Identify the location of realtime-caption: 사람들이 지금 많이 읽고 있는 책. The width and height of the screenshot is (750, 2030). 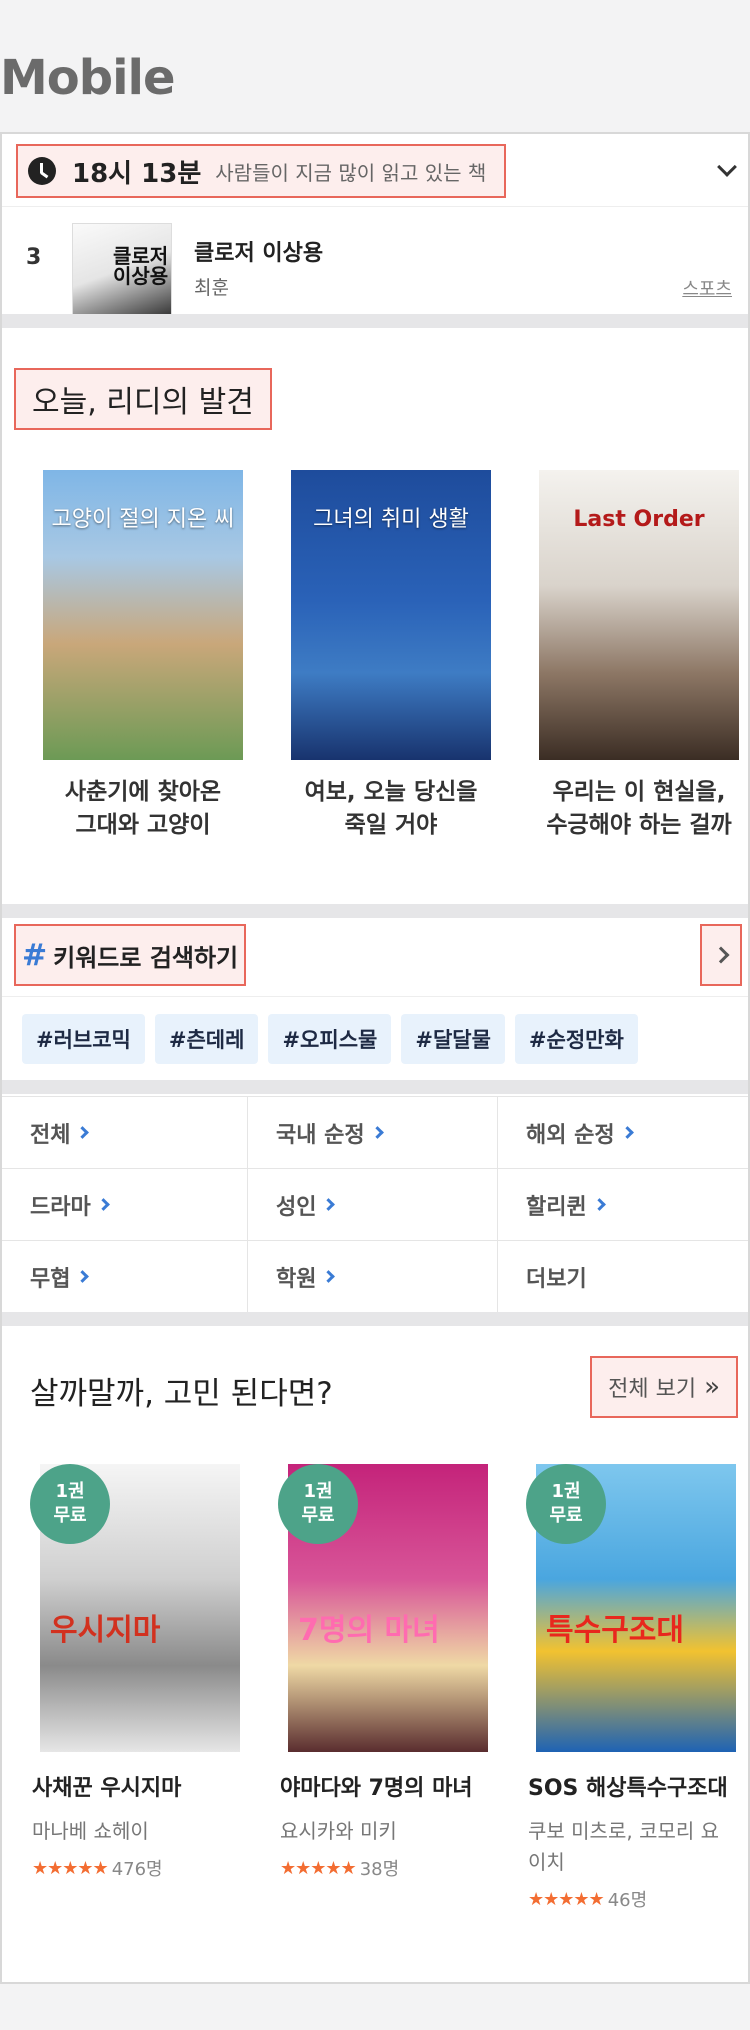
(351, 172).